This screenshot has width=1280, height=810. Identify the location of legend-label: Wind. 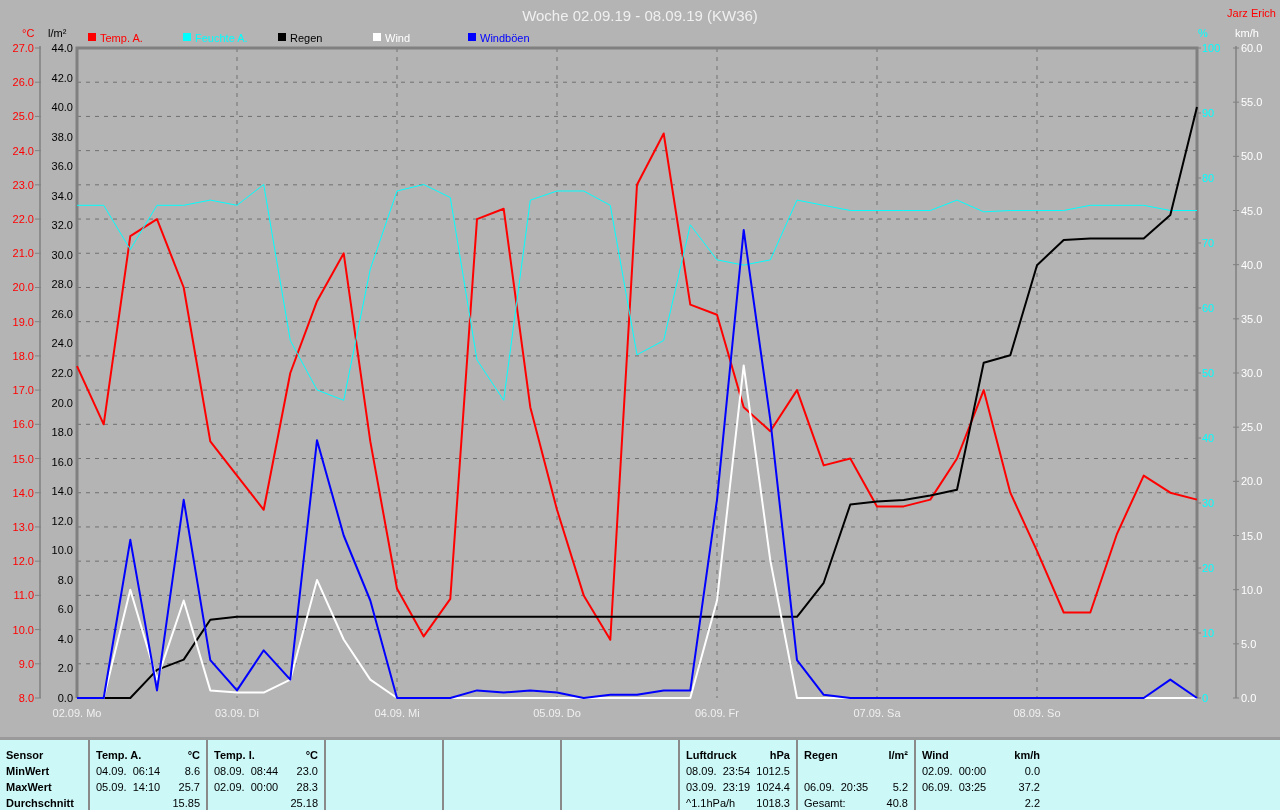
(398, 38).